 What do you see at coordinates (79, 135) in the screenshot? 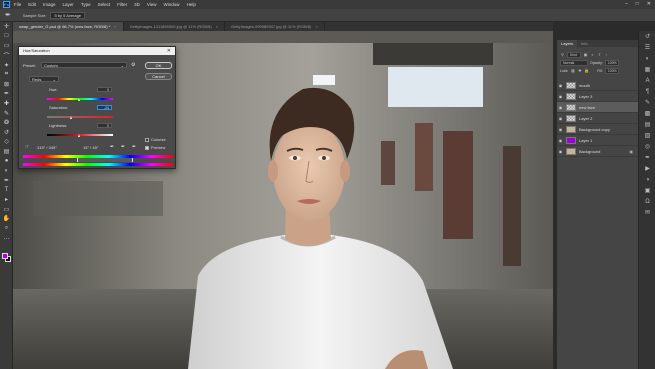
I see `lightness-slider-thumb` at bounding box center [79, 135].